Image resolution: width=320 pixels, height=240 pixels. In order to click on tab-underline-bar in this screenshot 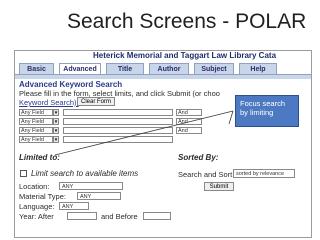, I will do `click(163, 76)`.